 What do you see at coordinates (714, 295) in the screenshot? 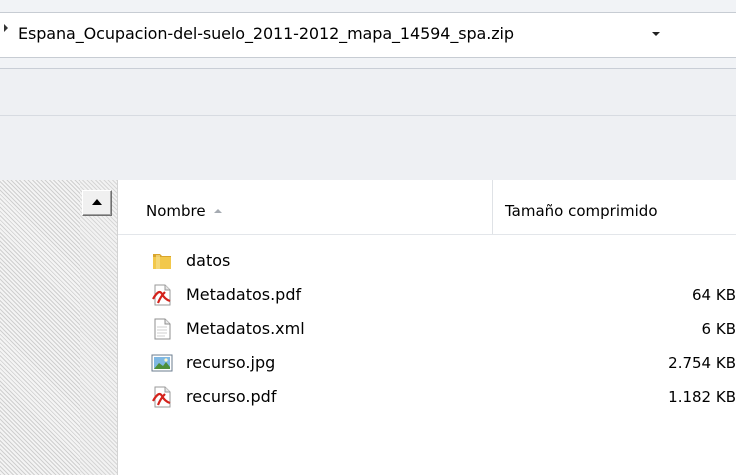
I see `file-size: 64 KB` at bounding box center [714, 295].